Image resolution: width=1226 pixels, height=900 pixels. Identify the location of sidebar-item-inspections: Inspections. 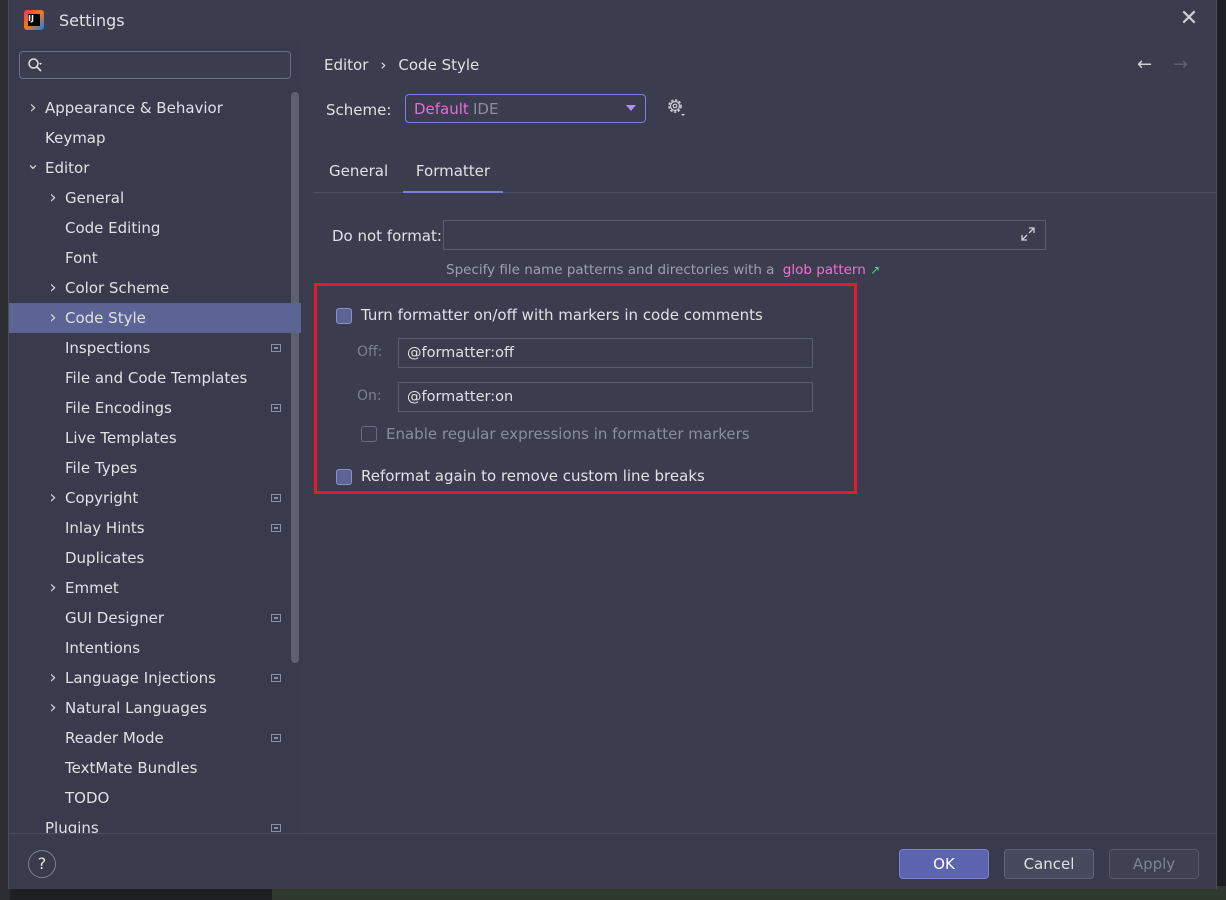
(155, 348).